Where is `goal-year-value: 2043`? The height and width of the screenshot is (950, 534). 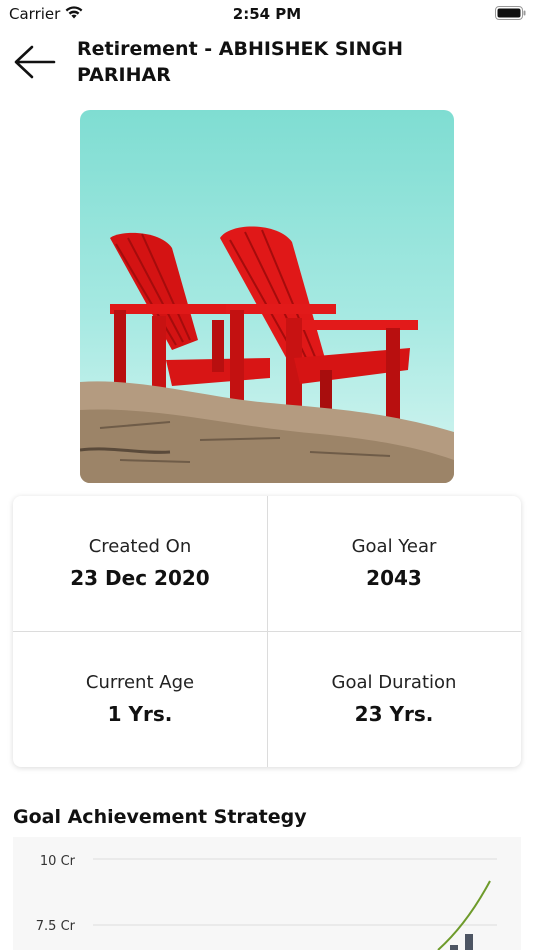 goal-year-value: 2043 is located at coordinates (394, 578).